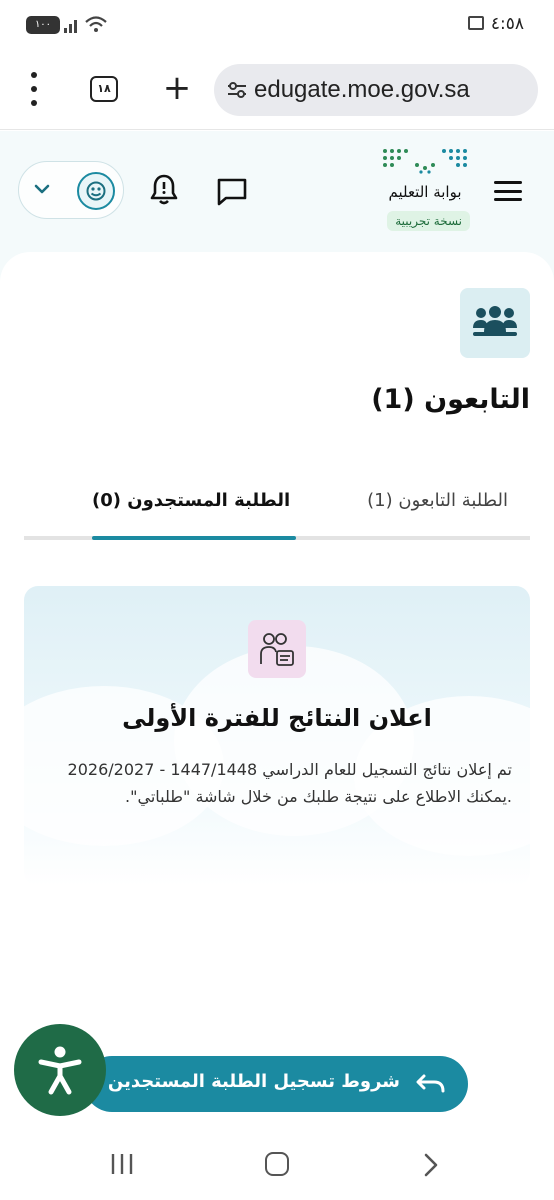 The height and width of the screenshot is (1200, 554). What do you see at coordinates (104, 89) in the screenshot?
I see `tab-switcher-button: ١٨` at bounding box center [104, 89].